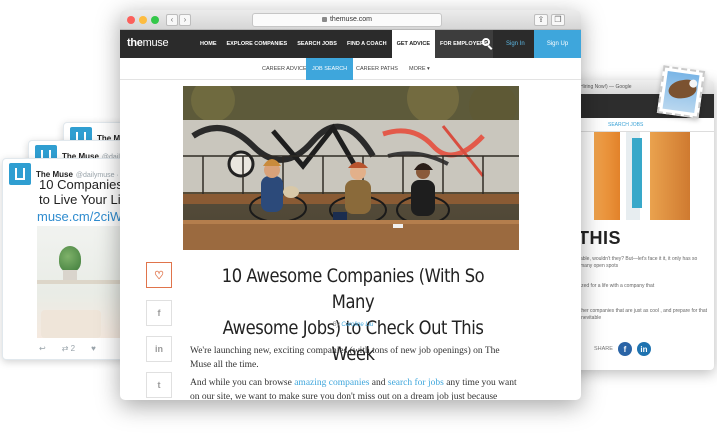  I want to click on paragraph-text: And while you can browse, so click(242, 383).